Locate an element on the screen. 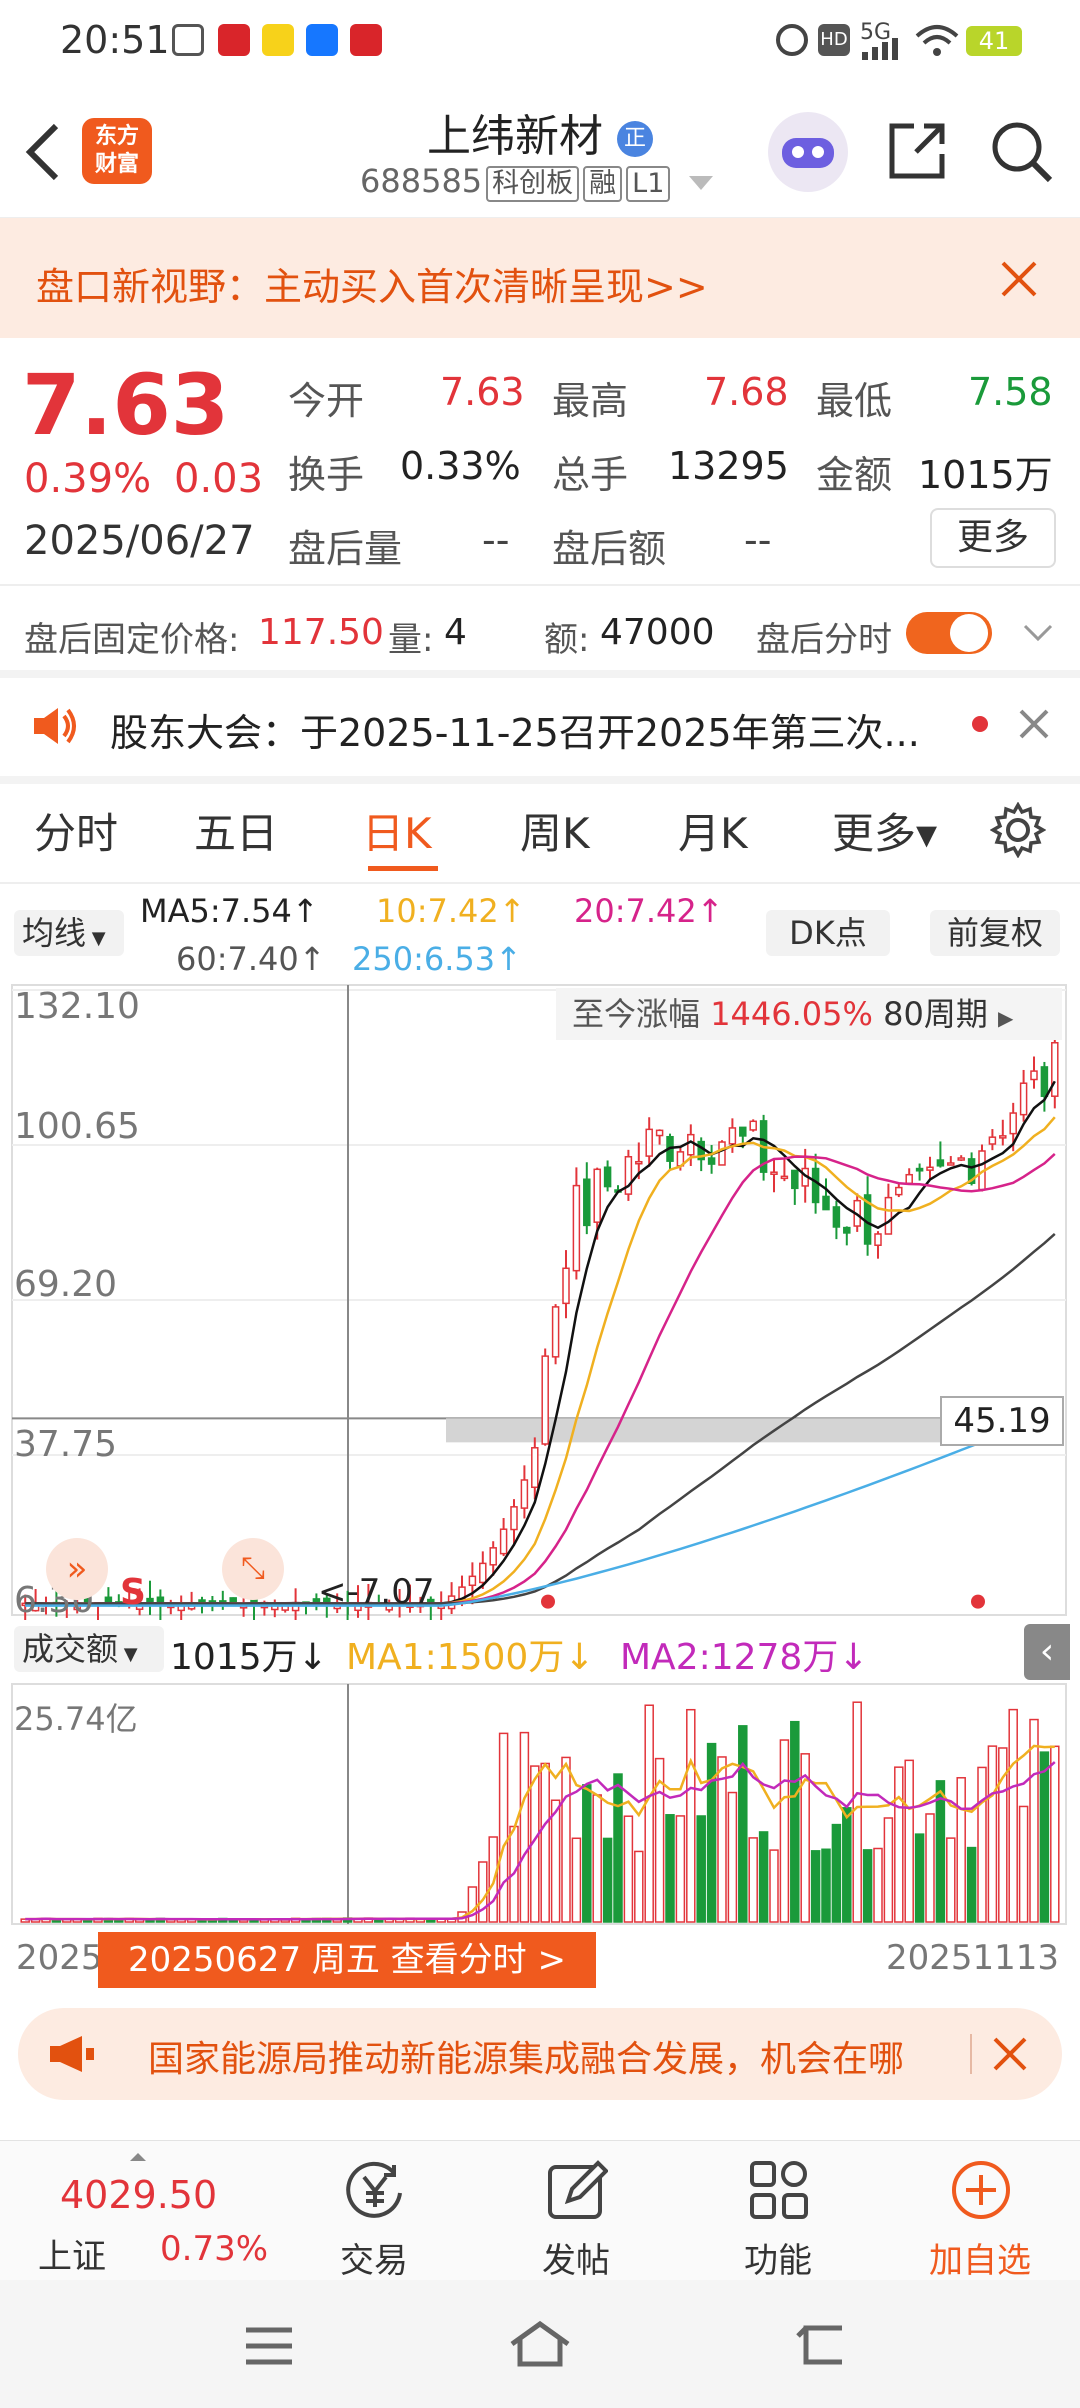  promo-banner: 盘口新视野：主动买入首次清晰呈现>> is located at coordinates (540, 278).